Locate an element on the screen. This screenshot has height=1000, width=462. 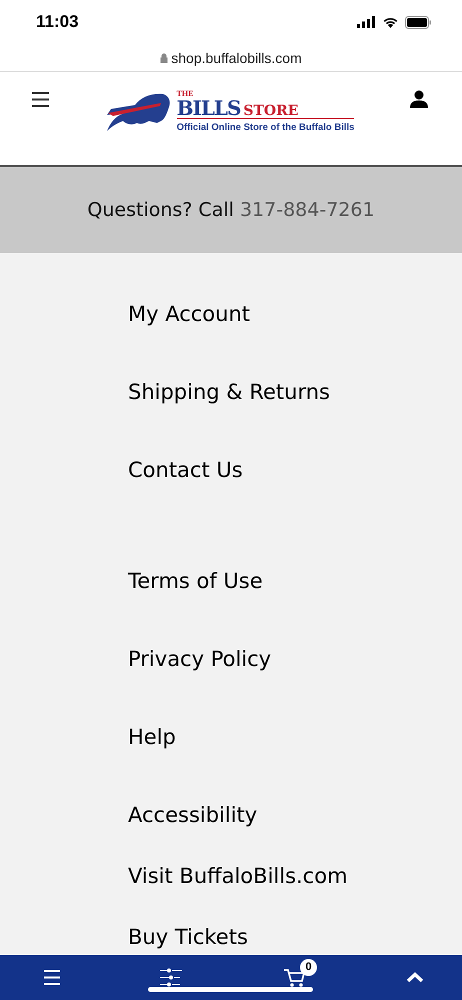
menu-link: Privacy Policy is located at coordinates (295, 659).